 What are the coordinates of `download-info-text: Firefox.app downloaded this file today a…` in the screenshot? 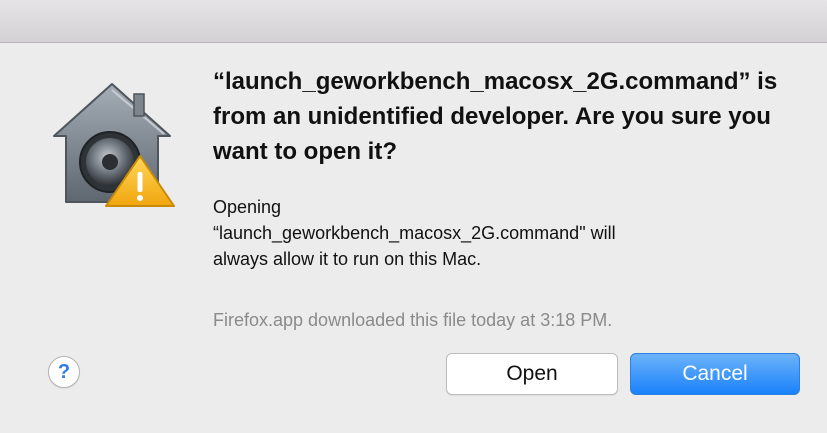 It's located at (413, 320).